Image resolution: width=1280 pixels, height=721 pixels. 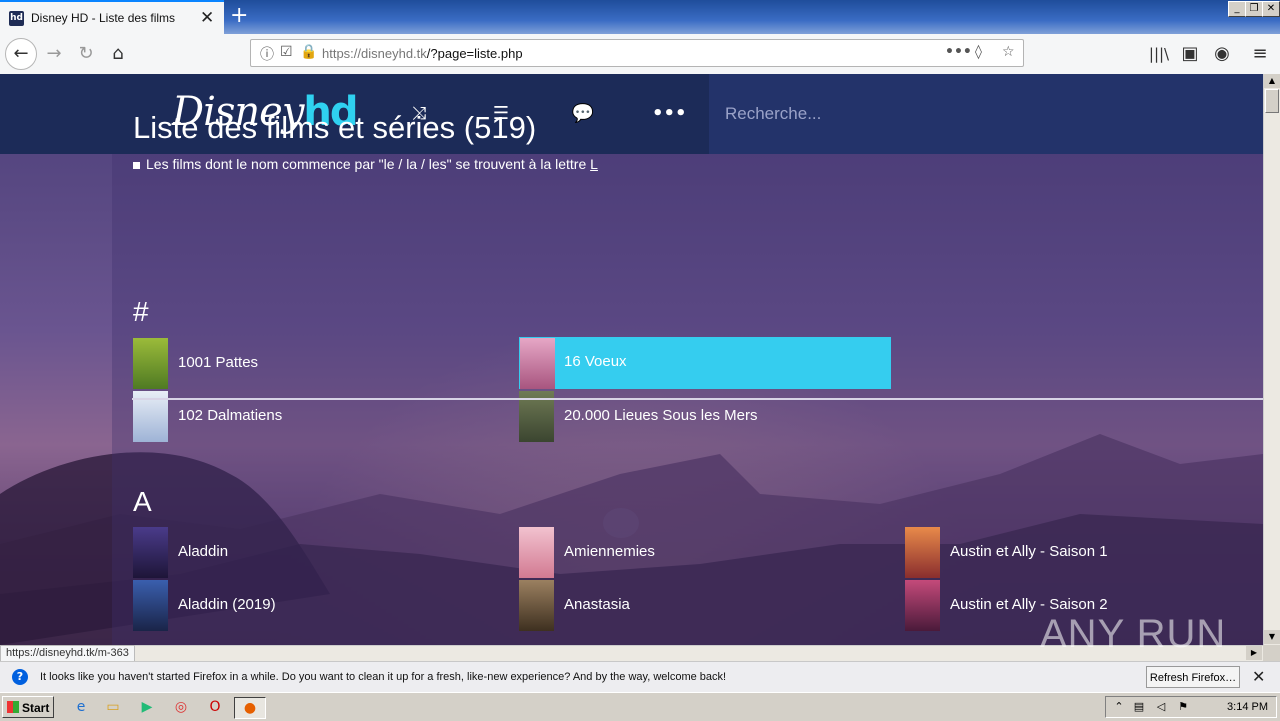 What do you see at coordinates (136, 165) in the screenshot?
I see `bullet-square-icon` at bounding box center [136, 165].